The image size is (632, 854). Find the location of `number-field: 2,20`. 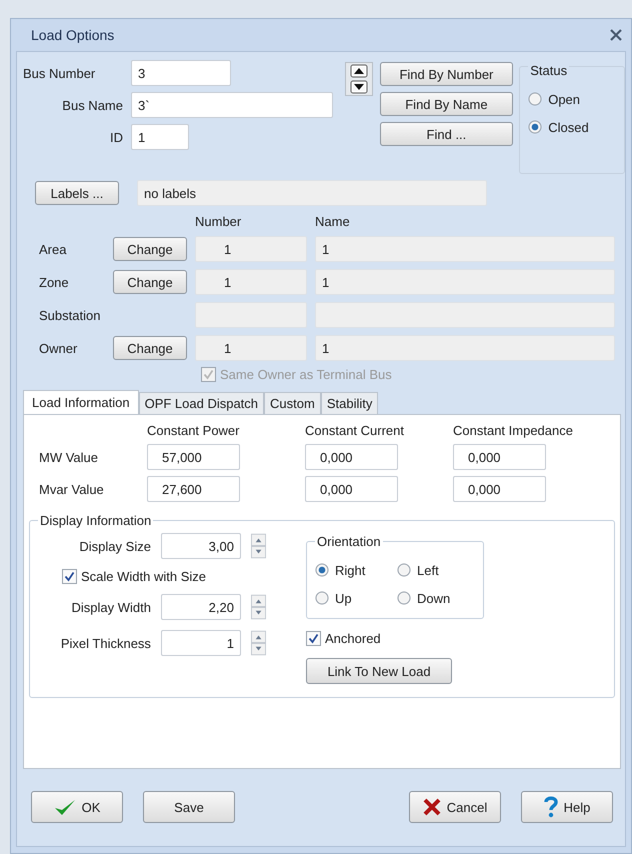

number-field: 2,20 is located at coordinates (200, 607).